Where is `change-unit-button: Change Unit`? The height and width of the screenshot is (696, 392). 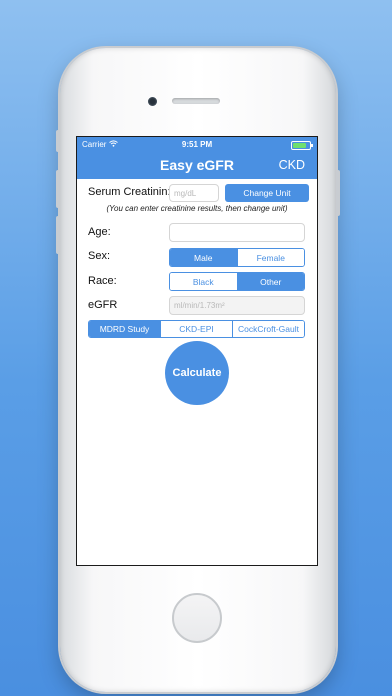
change-unit-button: Change Unit is located at coordinates (267, 193).